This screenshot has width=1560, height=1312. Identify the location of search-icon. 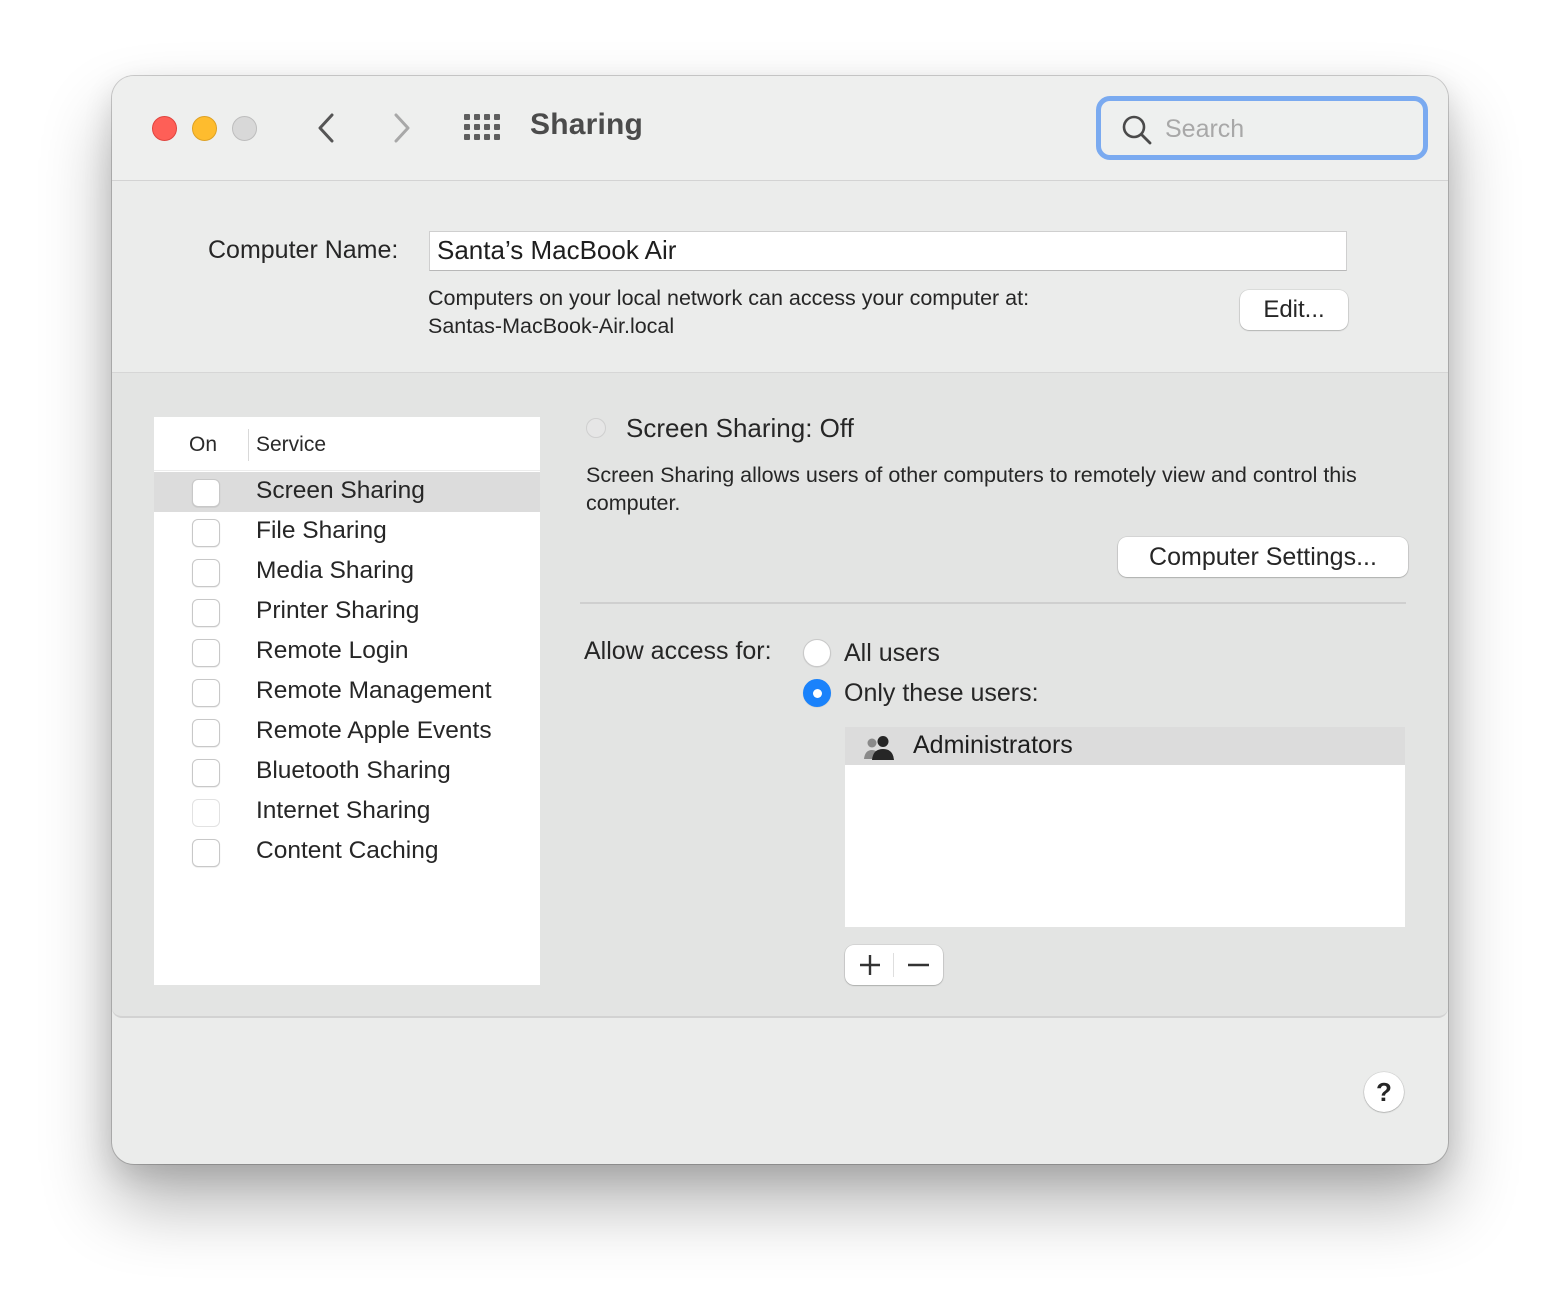
(1137, 130).